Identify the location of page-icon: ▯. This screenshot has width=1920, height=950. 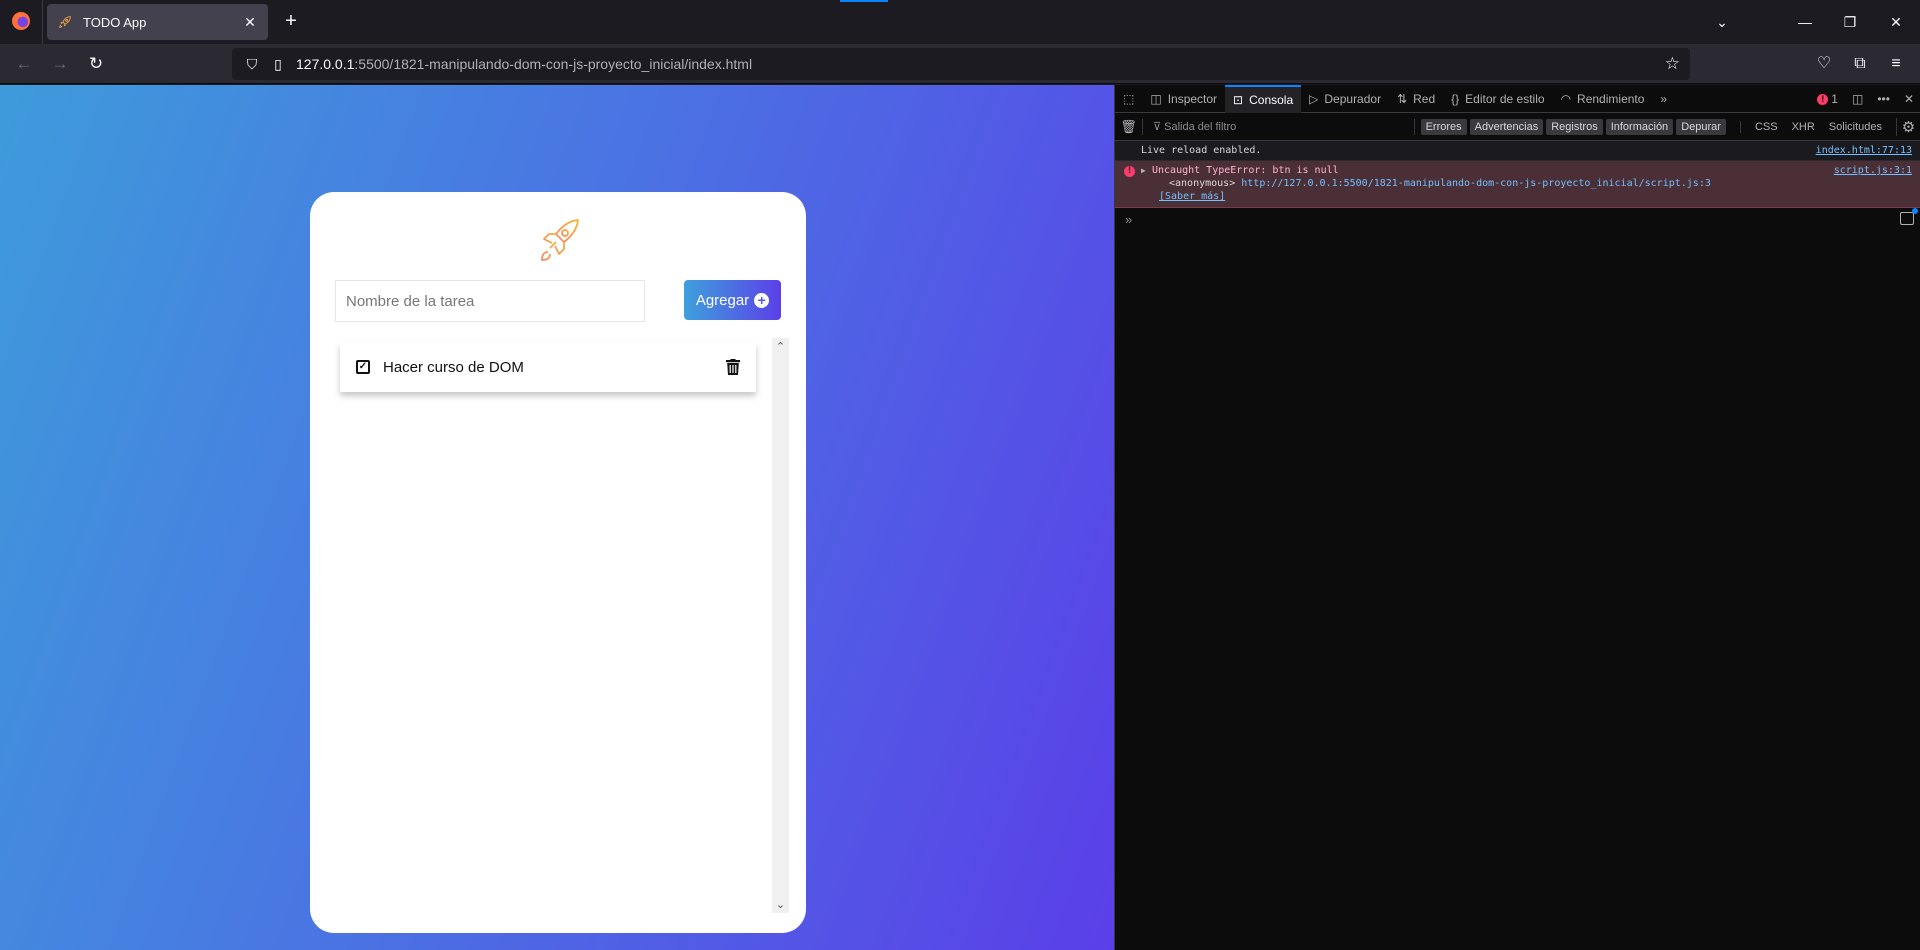
(278, 64).